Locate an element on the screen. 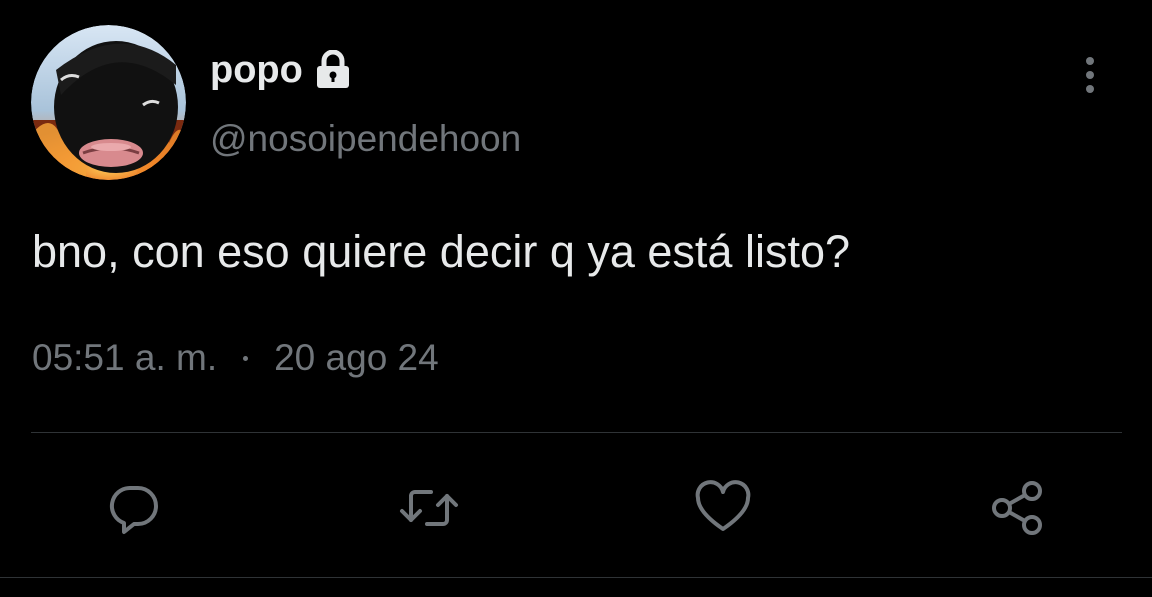 The height and width of the screenshot is (597, 1152). tweet-time: 05:51 a. m. is located at coordinates (125, 357).